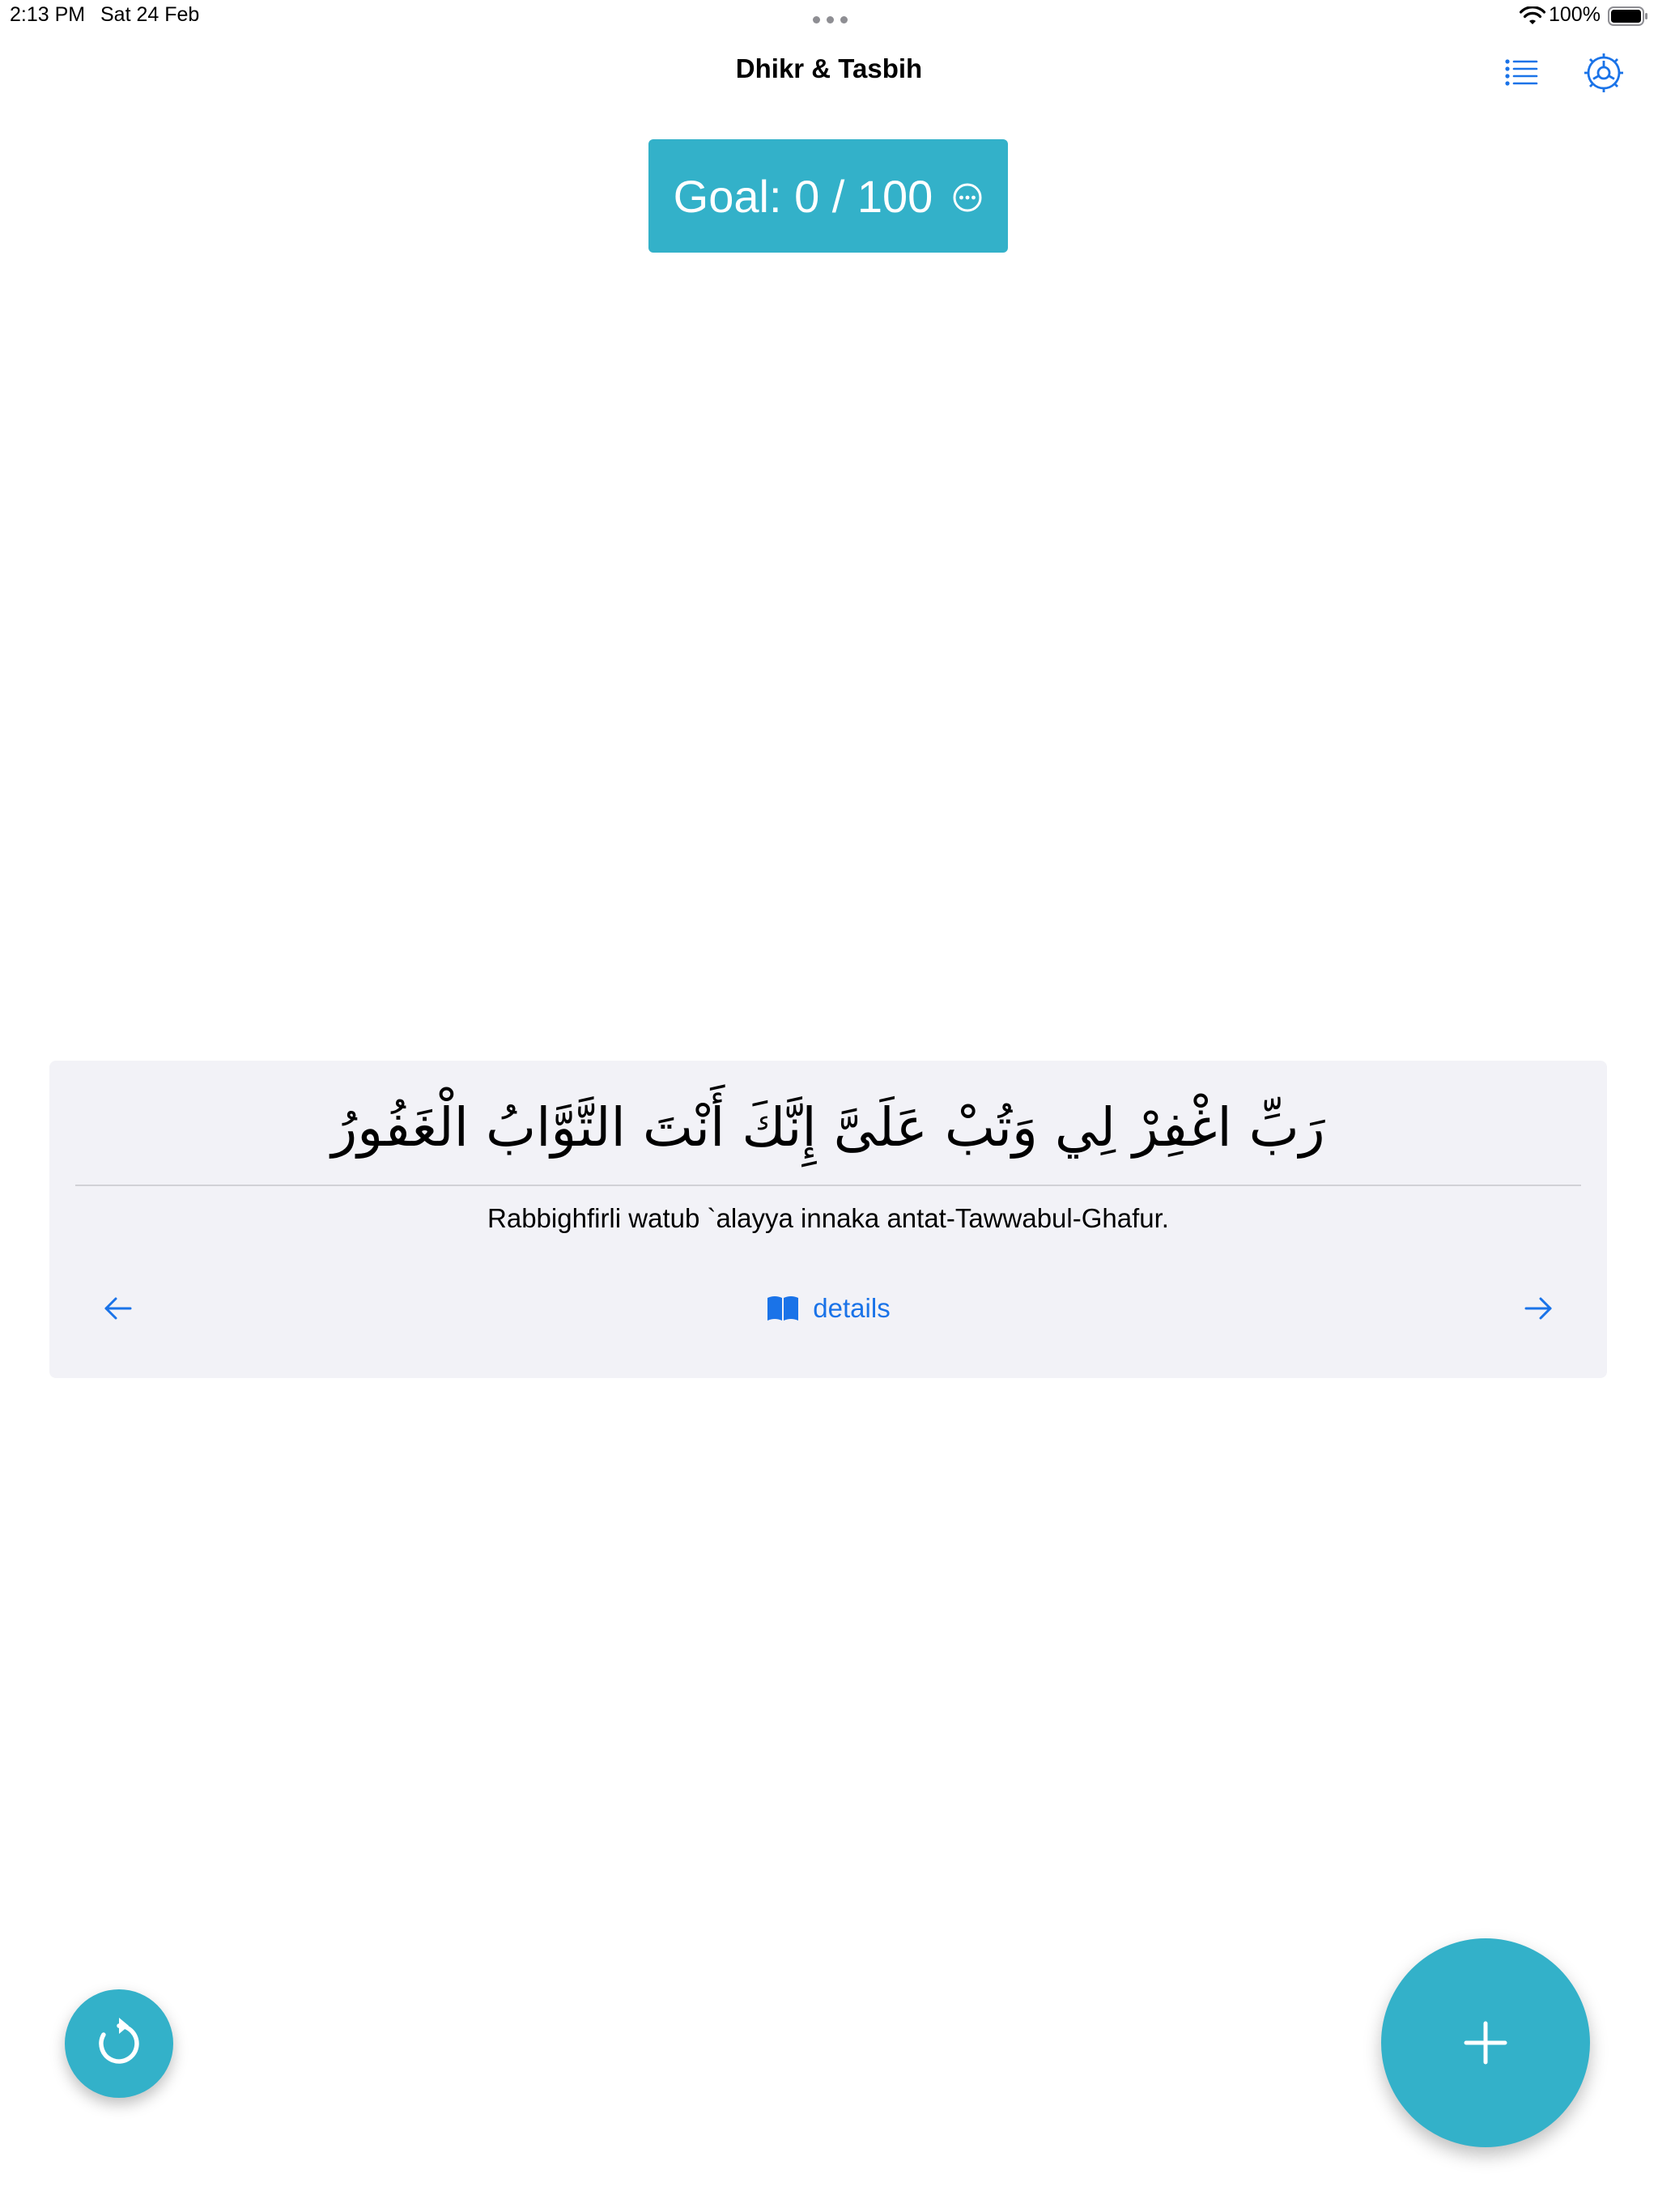  I want to click on reset-button, so click(119, 2044).